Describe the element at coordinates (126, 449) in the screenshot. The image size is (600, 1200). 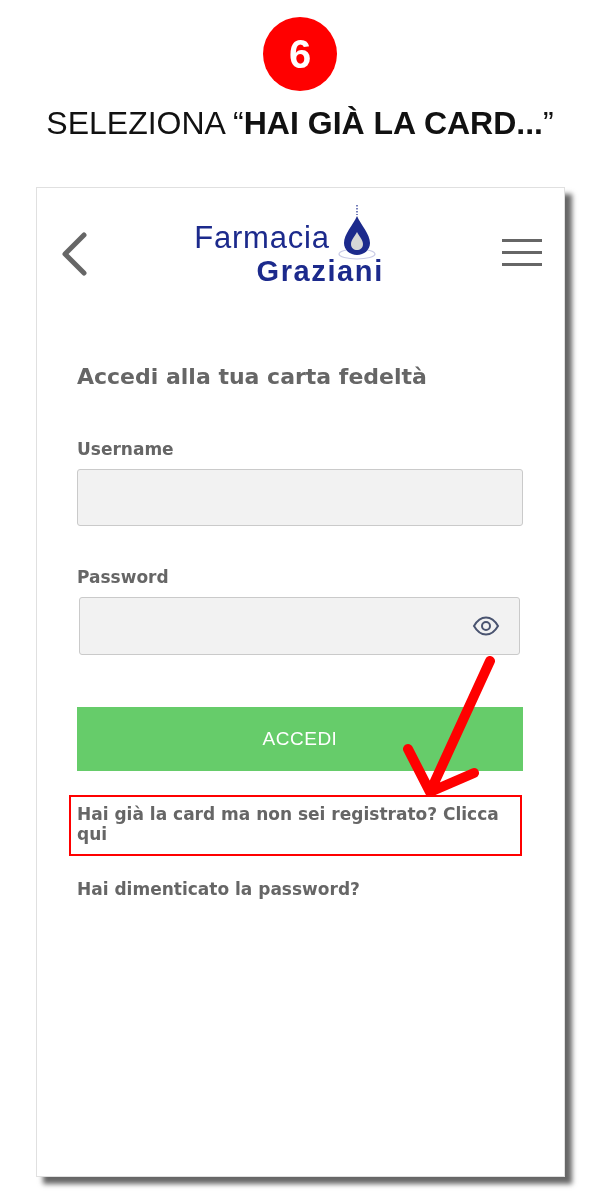
I see `field-label: Username` at that location.